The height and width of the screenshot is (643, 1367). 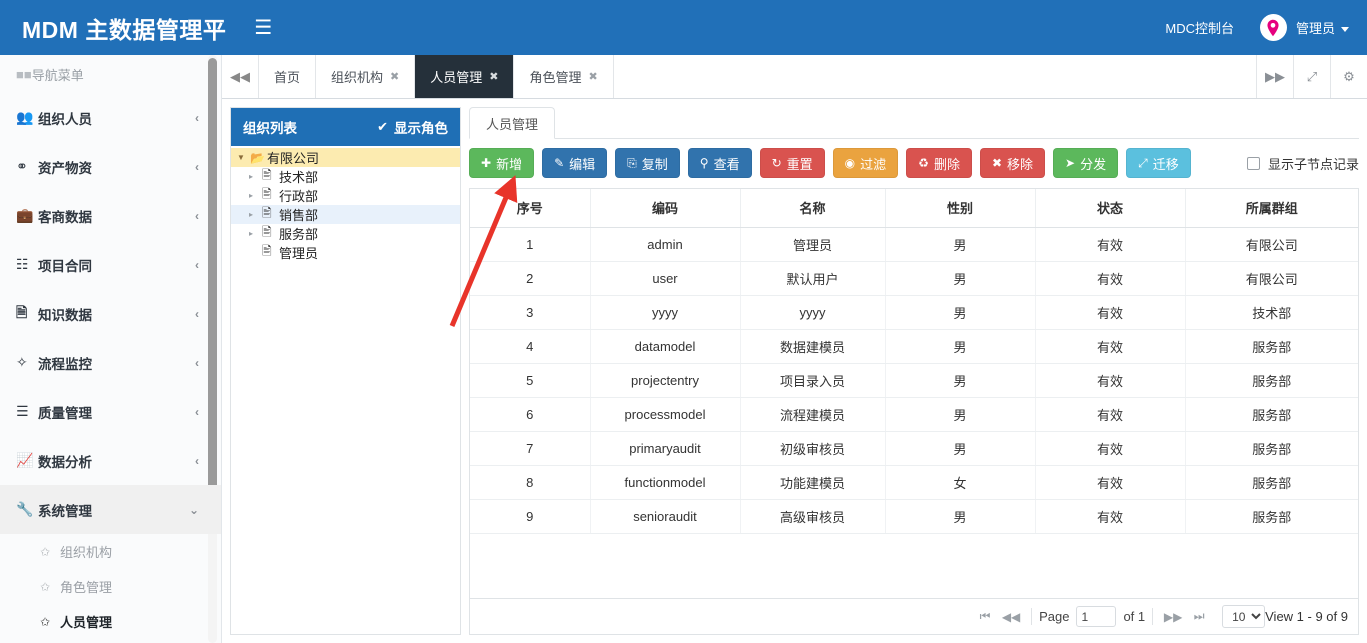 What do you see at coordinates (865, 163) in the screenshot?
I see `filter-button: ◉ 过滤` at bounding box center [865, 163].